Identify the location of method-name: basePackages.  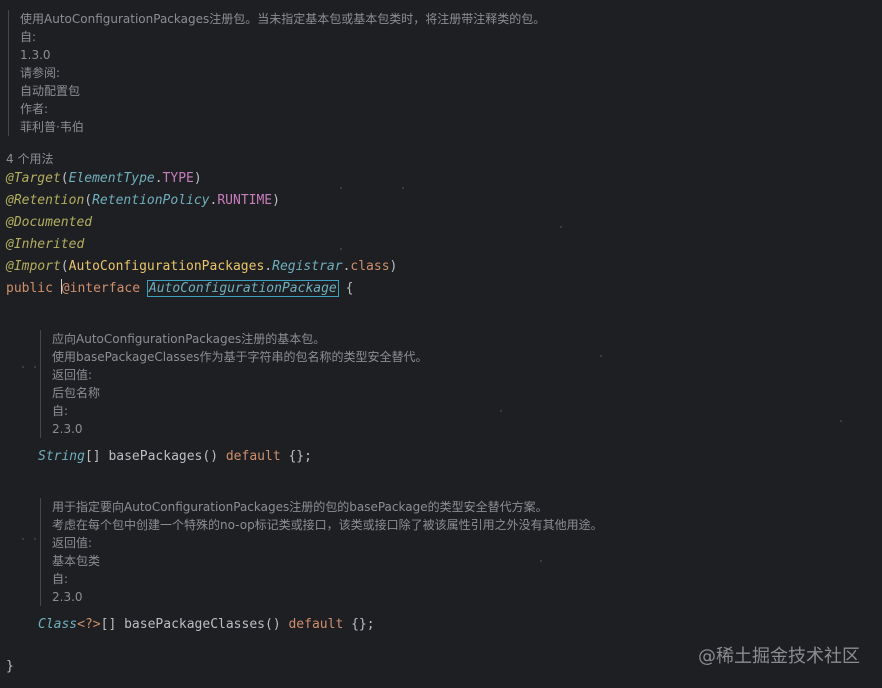
(155, 456).